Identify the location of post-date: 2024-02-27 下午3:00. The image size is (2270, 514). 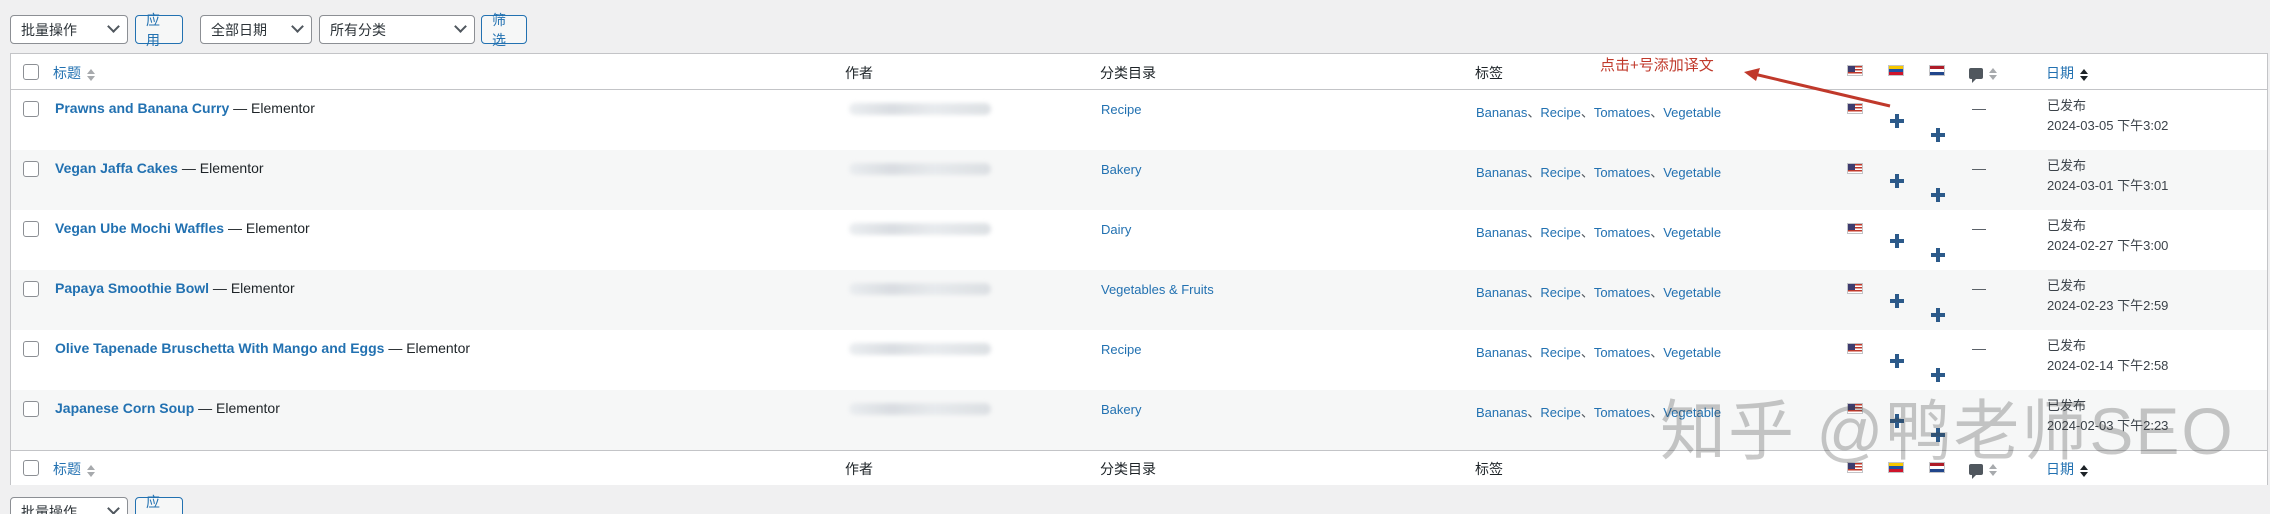
(2108, 245).